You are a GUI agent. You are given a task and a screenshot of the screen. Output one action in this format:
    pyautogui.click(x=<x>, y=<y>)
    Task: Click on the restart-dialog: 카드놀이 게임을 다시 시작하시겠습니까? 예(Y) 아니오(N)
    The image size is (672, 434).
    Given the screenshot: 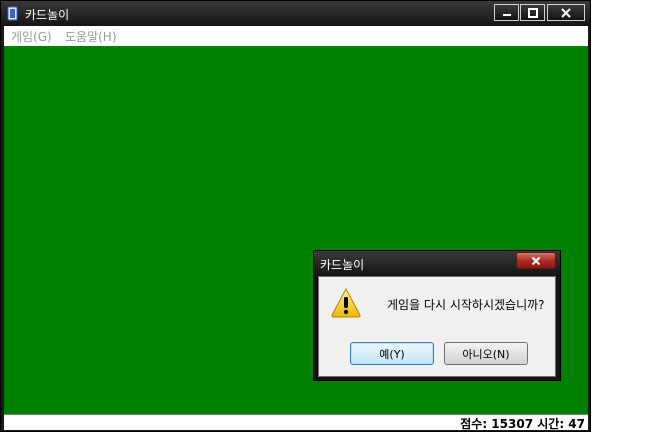 What is the action you would take?
    pyautogui.click(x=437, y=315)
    